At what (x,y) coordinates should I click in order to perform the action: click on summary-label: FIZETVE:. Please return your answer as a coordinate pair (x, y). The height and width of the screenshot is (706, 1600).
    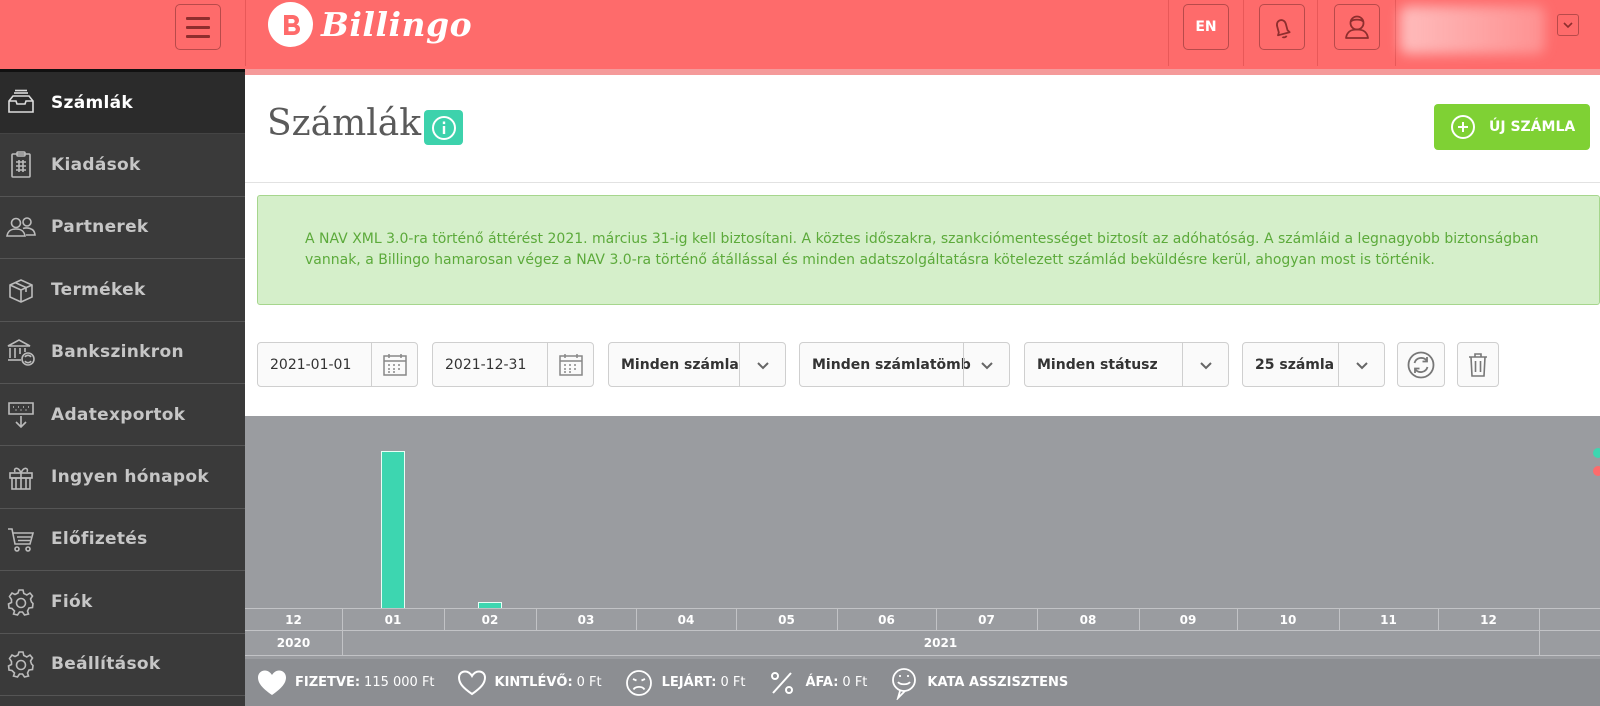
    Looking at the image, I should click on (328, 682).